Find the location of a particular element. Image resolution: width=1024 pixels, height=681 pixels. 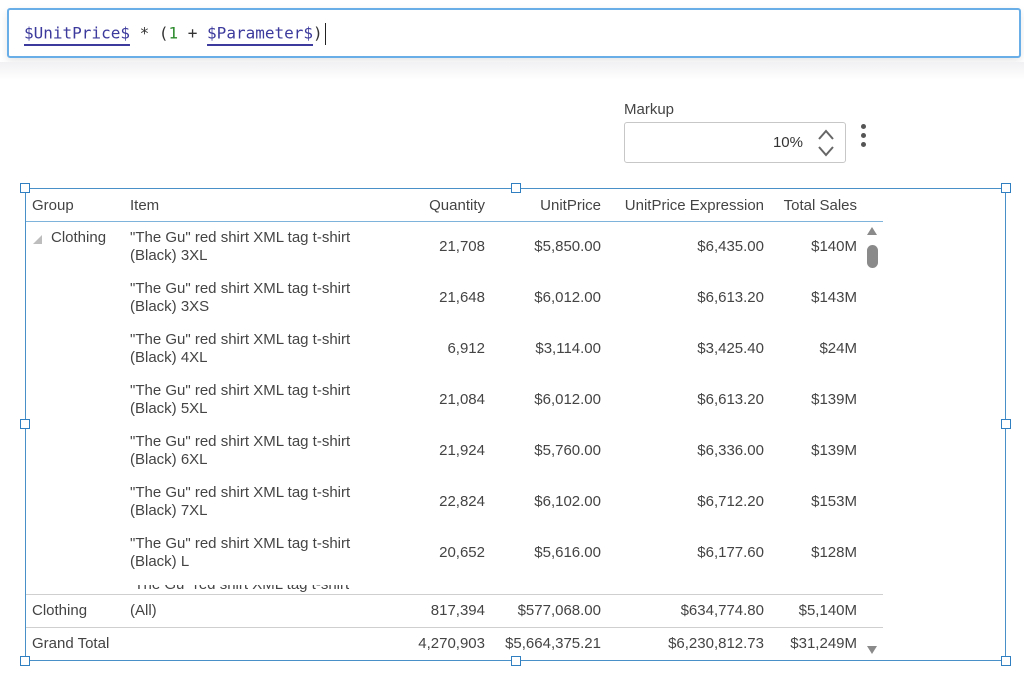

markup-stepper: 10% is located at coordinates (735, 142).